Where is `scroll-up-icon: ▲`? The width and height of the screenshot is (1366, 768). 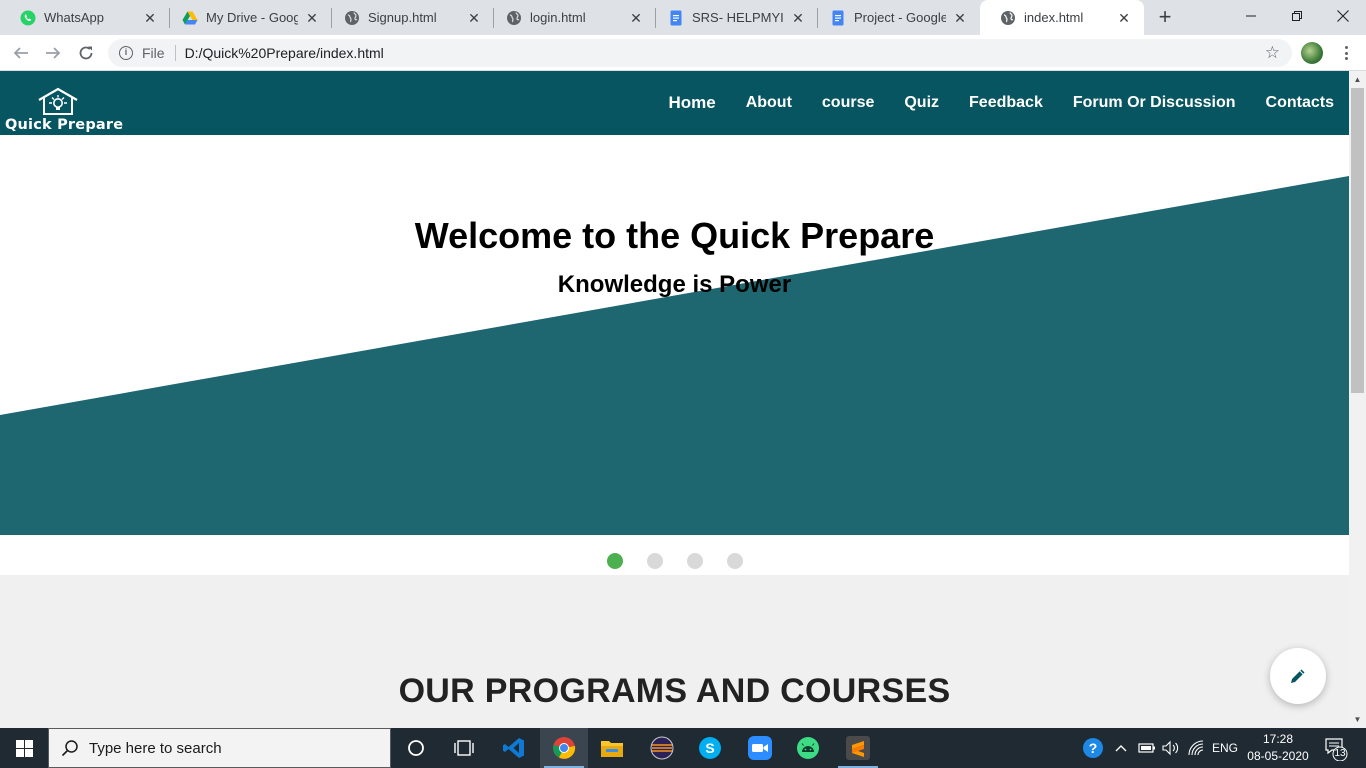
scroll-up-icon: ▲ is located at coordinates (1357, 79).